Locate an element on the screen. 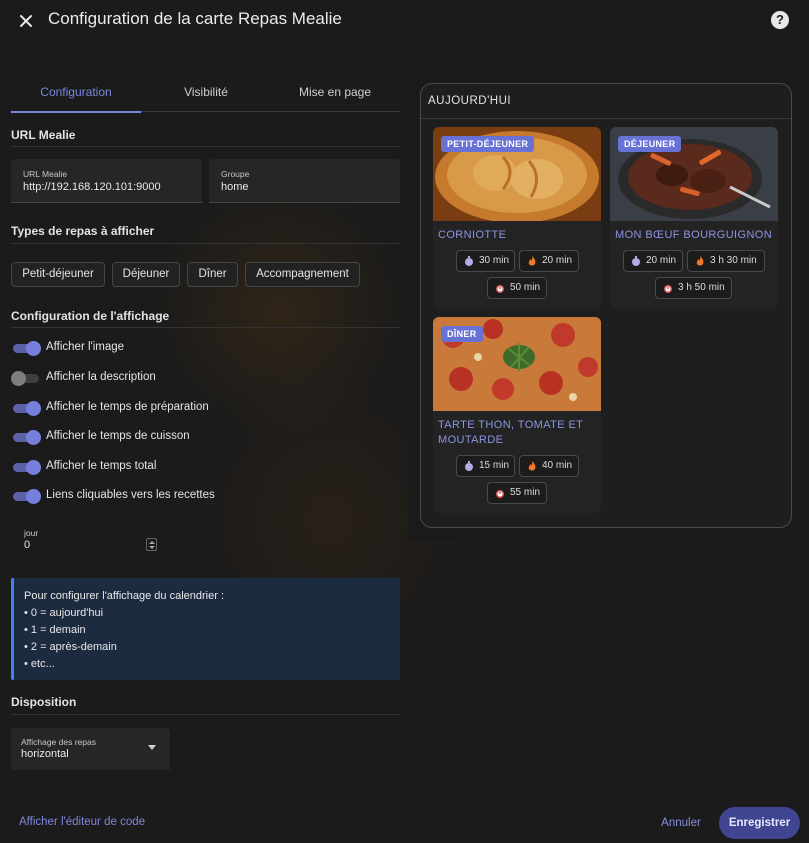 The image size is (809, 843). toggle-show-total-time is located at coordinates (26, 467).